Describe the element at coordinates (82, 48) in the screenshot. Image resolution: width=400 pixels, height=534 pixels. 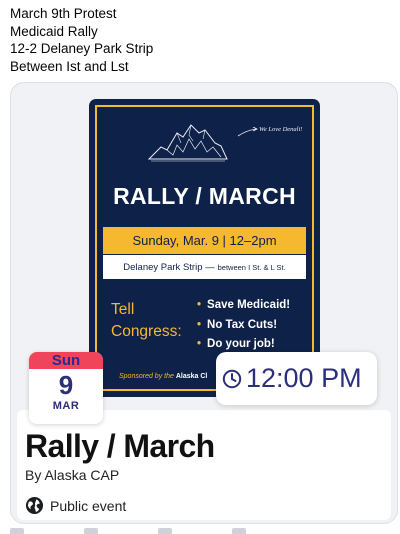
I see `post-line: 12-2 Delaney Park Strip` at that location.